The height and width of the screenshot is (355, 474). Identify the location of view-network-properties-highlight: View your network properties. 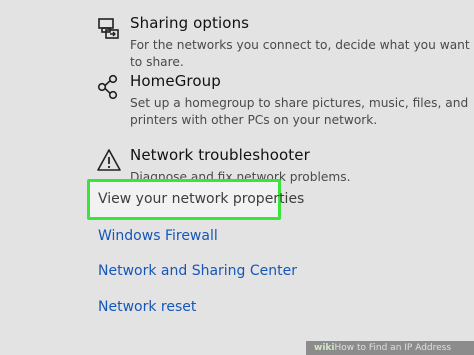
(195, 199).